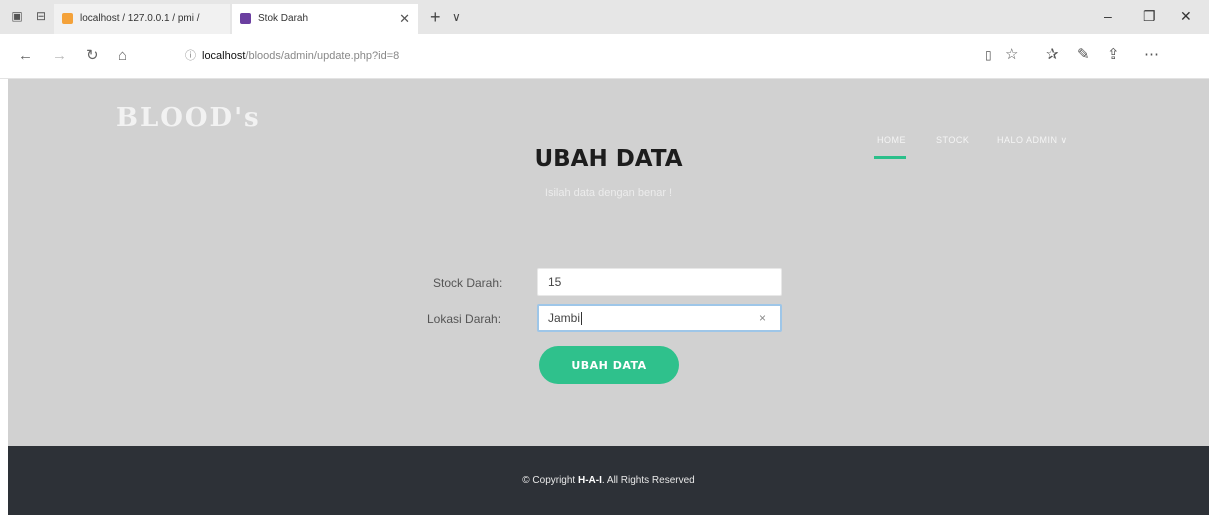 Image resolution: width=1209 pixels, height=515 pixels. Describe the element at coordinates (648, 480) in the screenshot. I see `footer-rights: . All Rights Reserved` at that location.